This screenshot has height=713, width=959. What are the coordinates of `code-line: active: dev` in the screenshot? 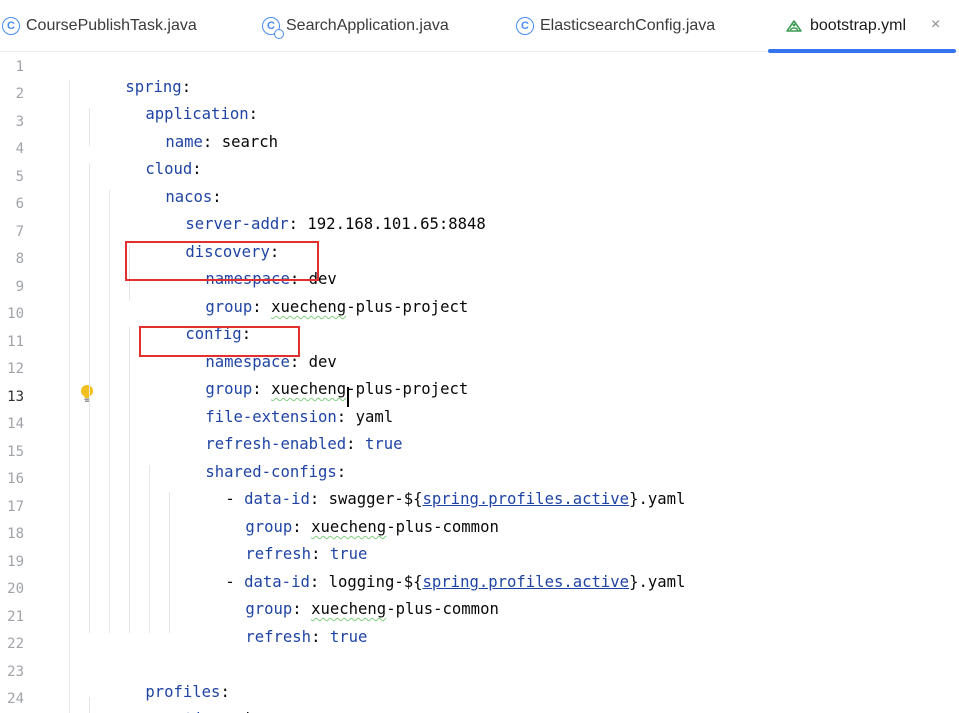 It's located at (188, 701).